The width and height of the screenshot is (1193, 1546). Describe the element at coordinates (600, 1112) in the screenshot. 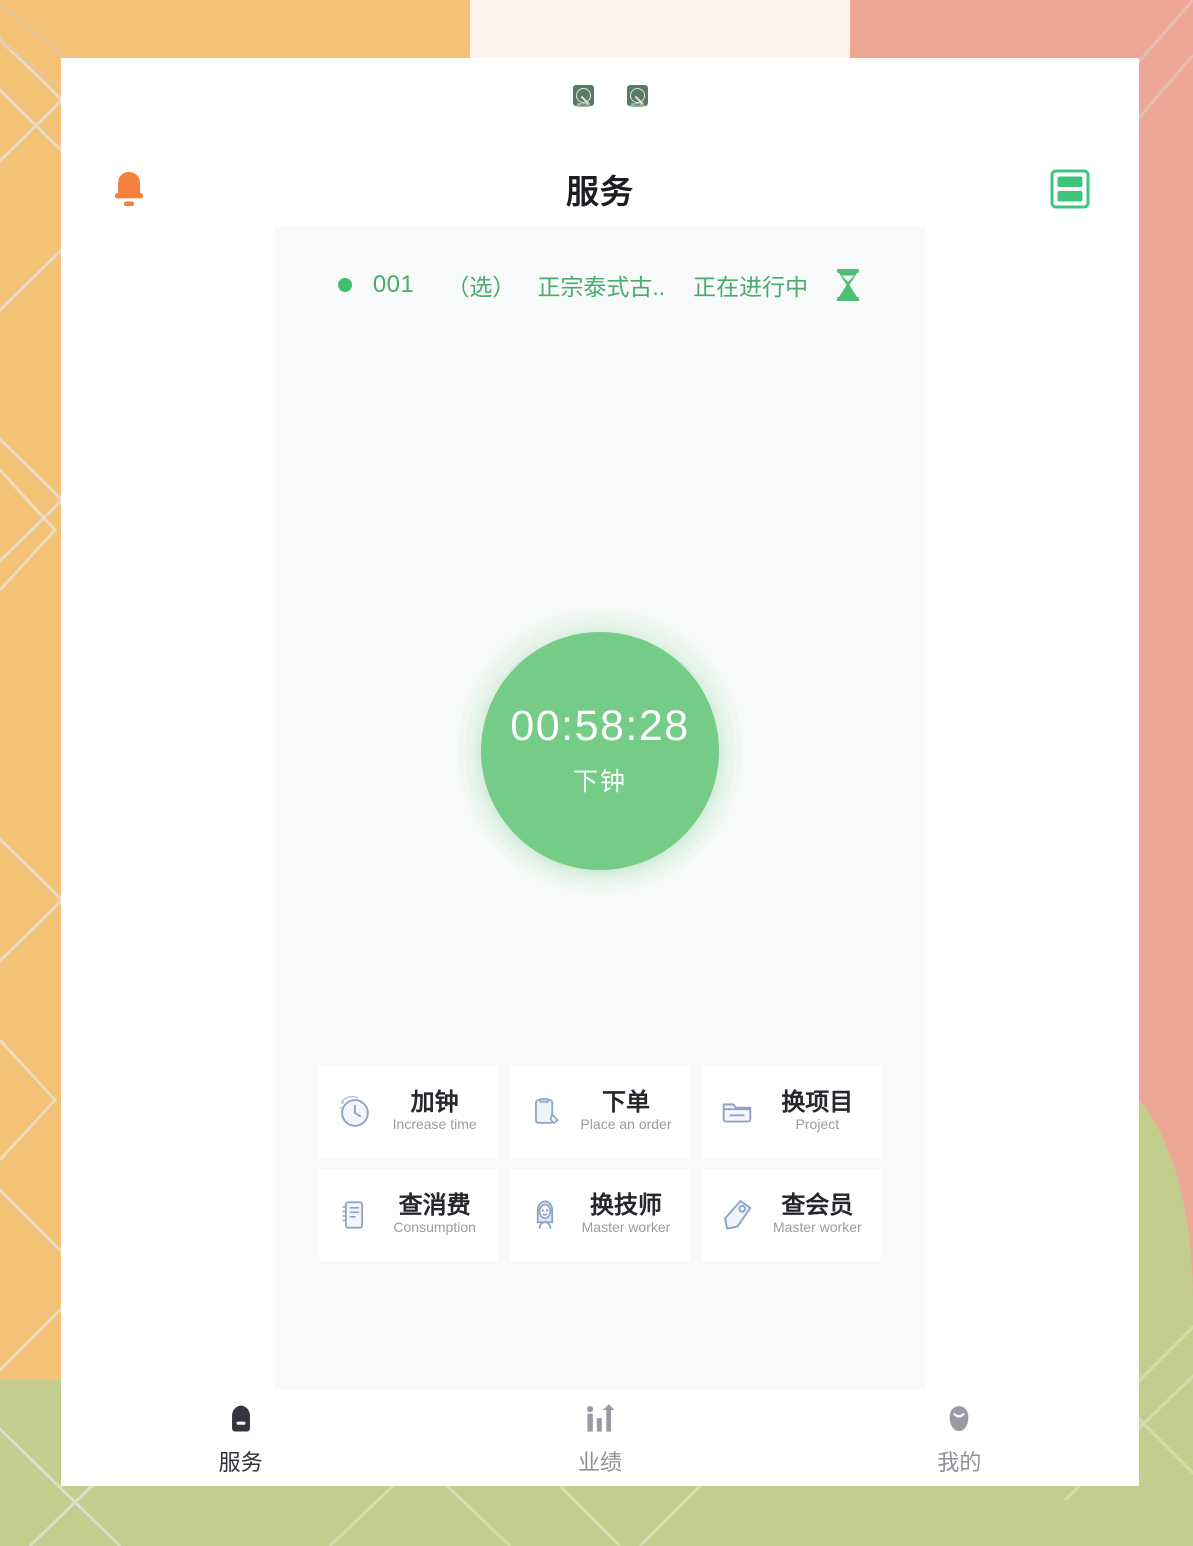

I see `action-card-place-order: 下单 Place an order` at that location.